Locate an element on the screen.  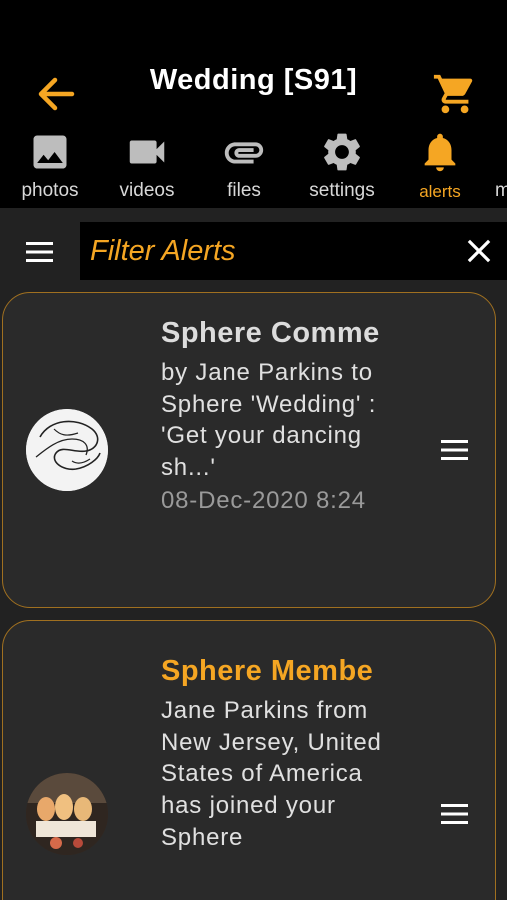
gear-icon is located at coordinates (342, 152).